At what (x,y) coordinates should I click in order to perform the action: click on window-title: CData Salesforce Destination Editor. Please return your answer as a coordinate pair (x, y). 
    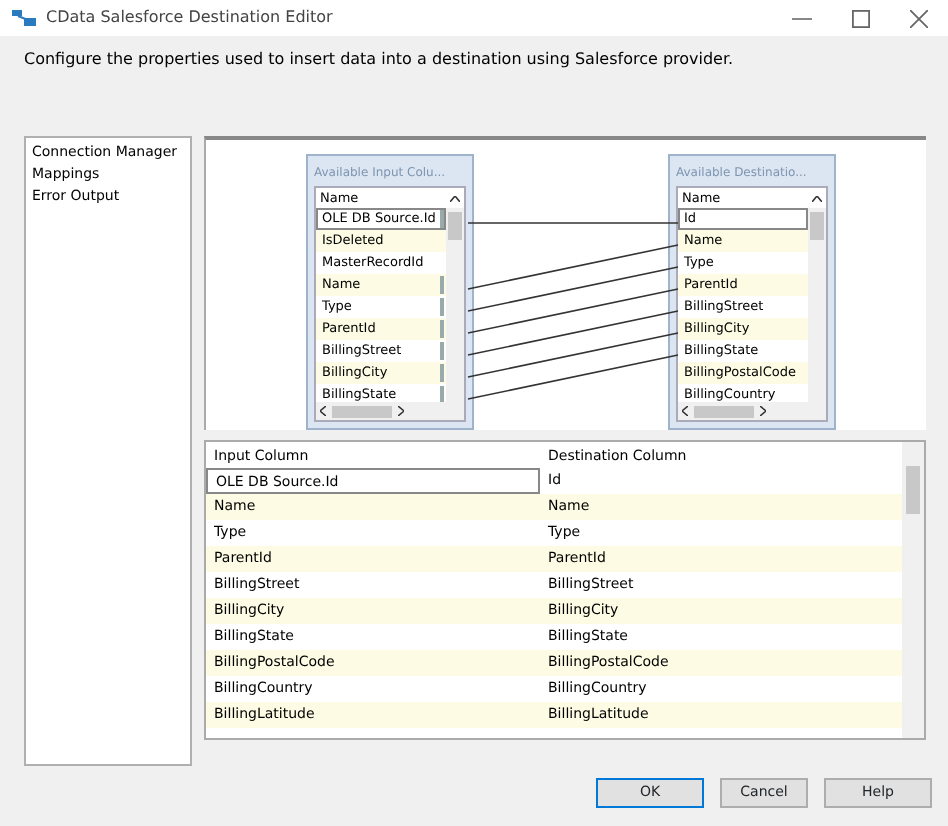
    Looking at the image, I should click on (189, 18).